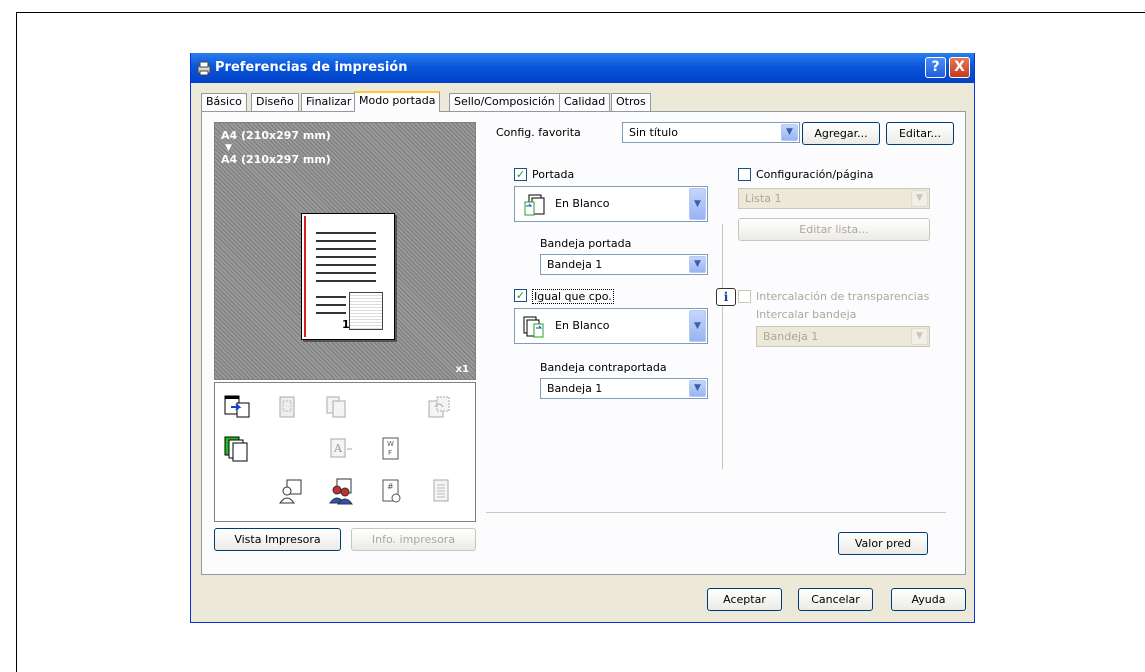 This screenshot has height=672, width=1145. I want to click on account-users-icon, so click(341, 491).